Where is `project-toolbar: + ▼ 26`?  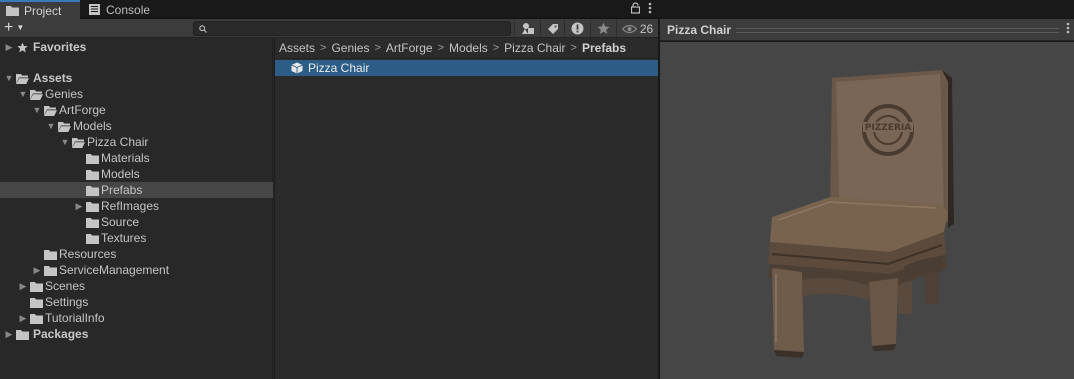
project-toolbar: + ▼ 26 is located at coordinates (351, 28).